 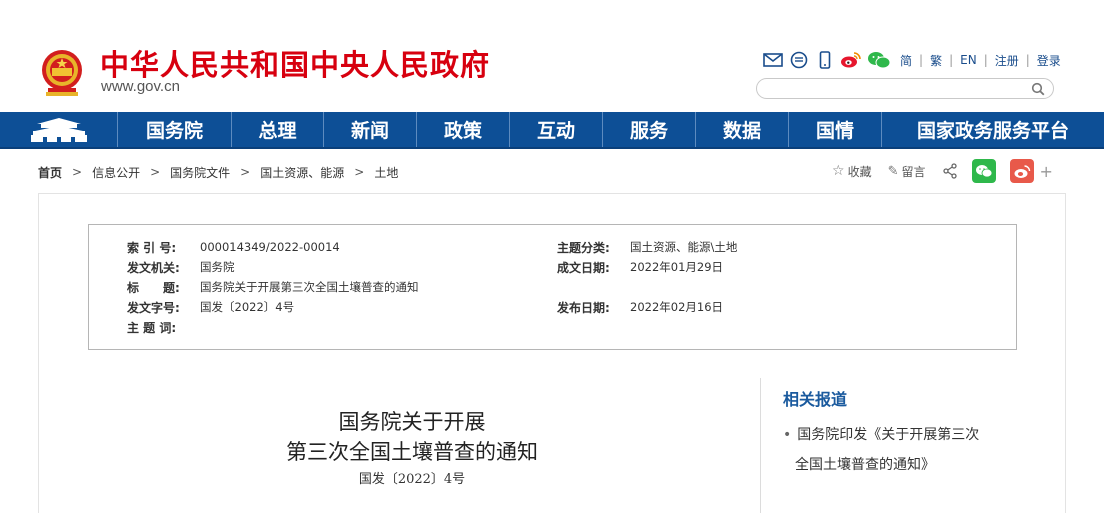 What do you see at coordinates (1049, 60) in the screenshot?
I see `login-link: 登录` at bounding box center [1049, 60].